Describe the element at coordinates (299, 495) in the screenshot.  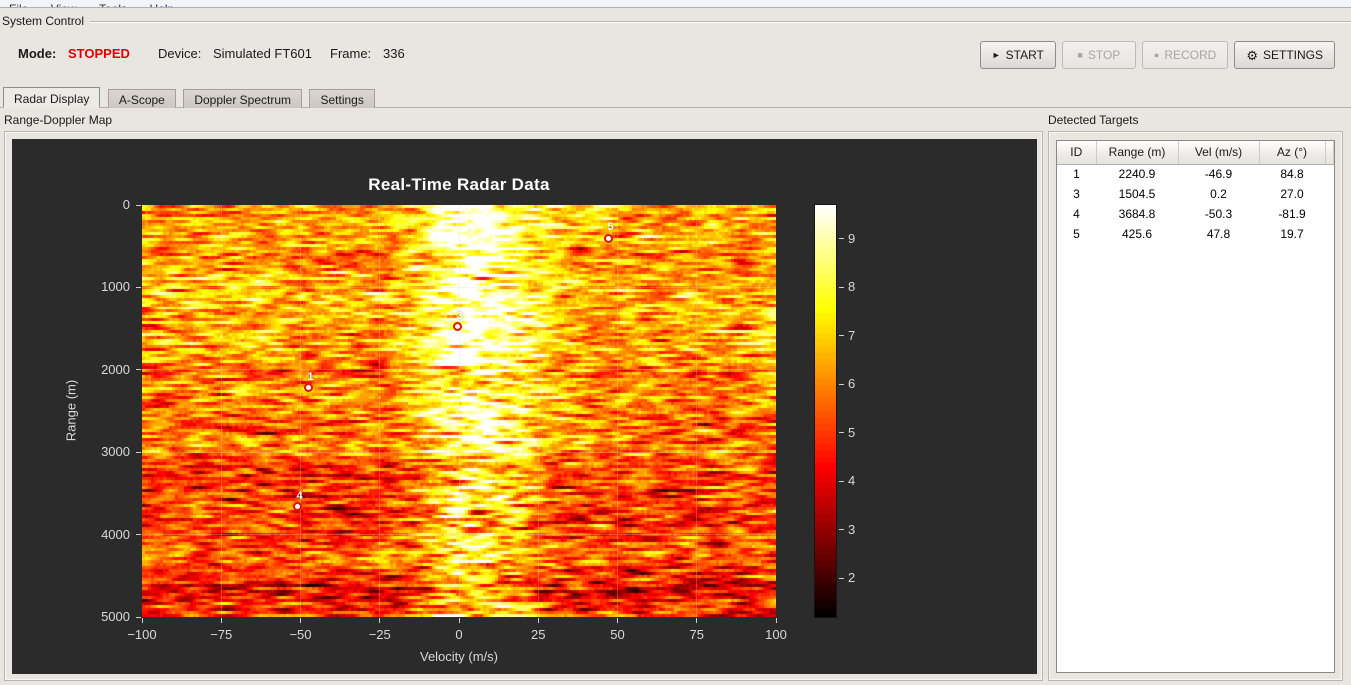
I see `target-marker-label: 4` at that location.